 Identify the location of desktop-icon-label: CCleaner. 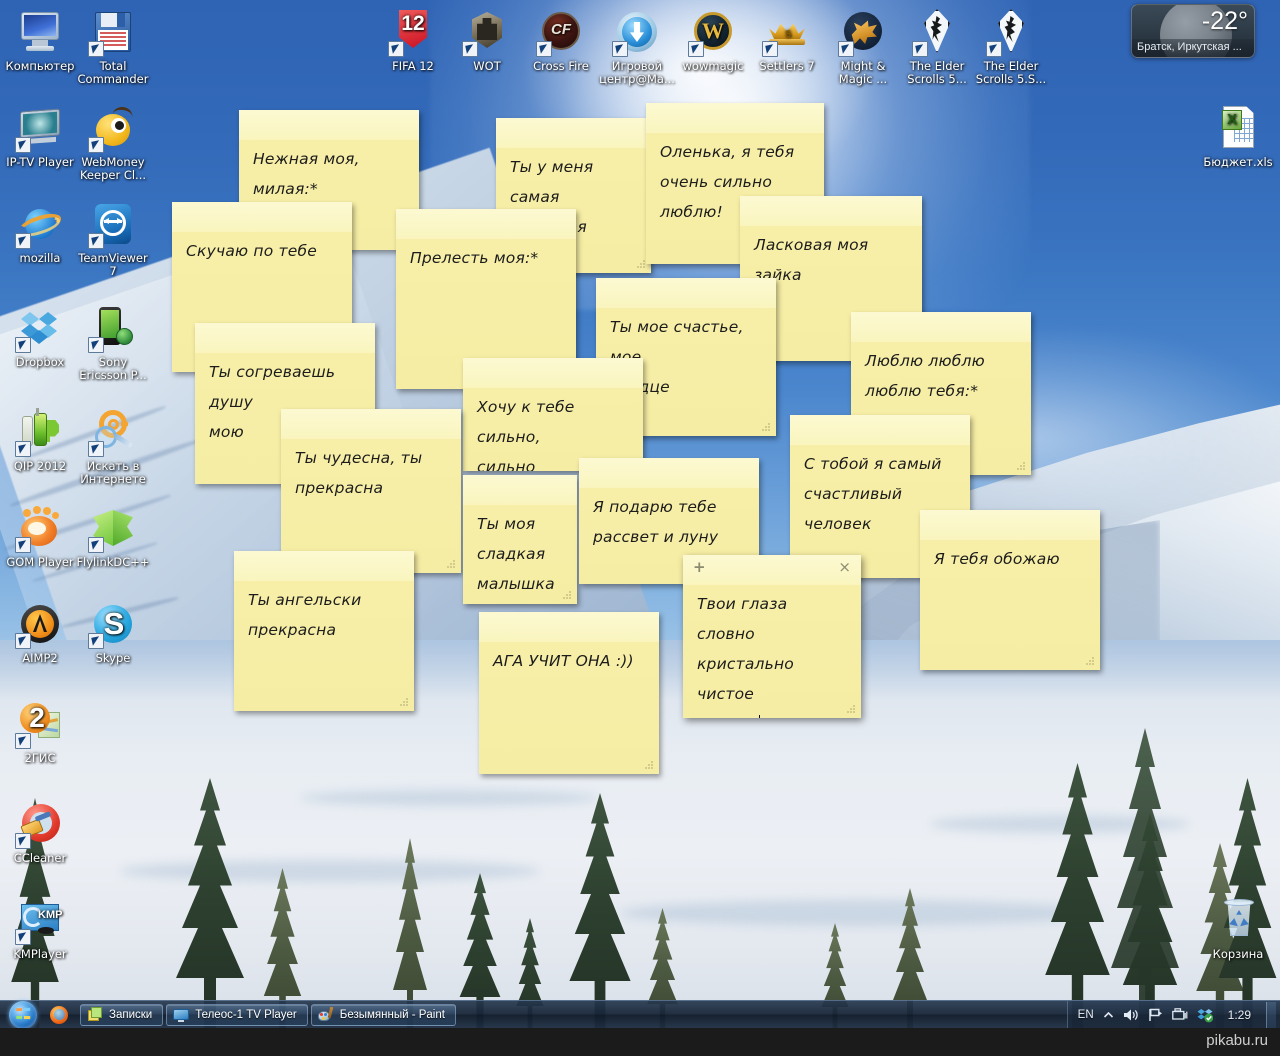
(40, 858).